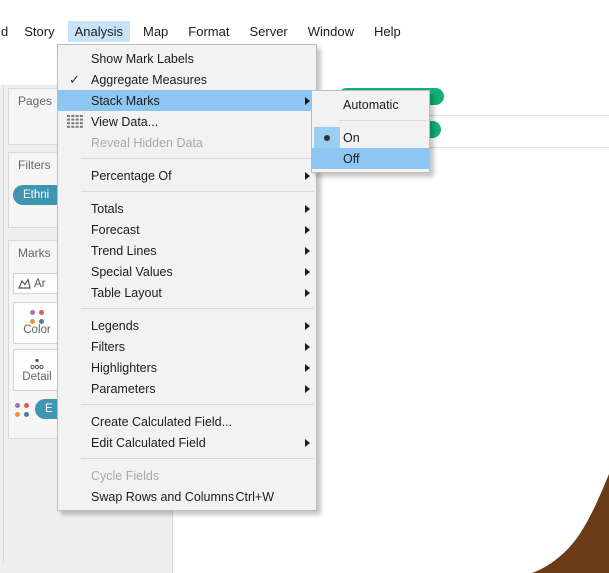  What do you see at coordinates (142, 58) in the screenshot?
I see `menu-item-label: Show Mark Labels` at bounding box center [142, 58].